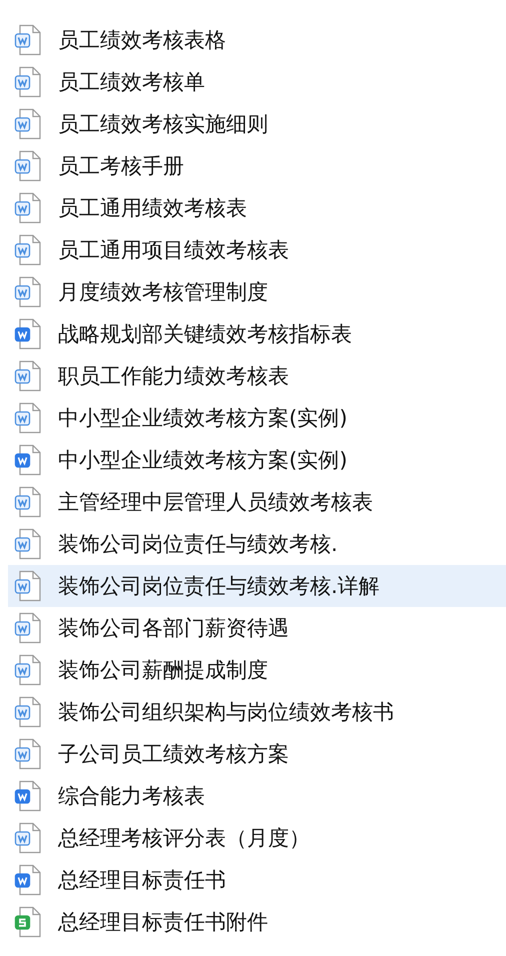 This screenshot has width=506, height=956. I want to click on file-row: 主管经理中层管理人员绩效考核表, so click(257, 502).